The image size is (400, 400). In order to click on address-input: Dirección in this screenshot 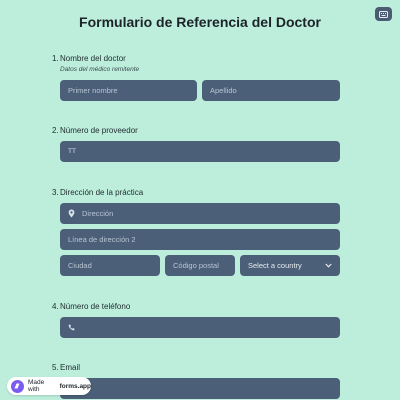, I will do `click(200, 213)`.